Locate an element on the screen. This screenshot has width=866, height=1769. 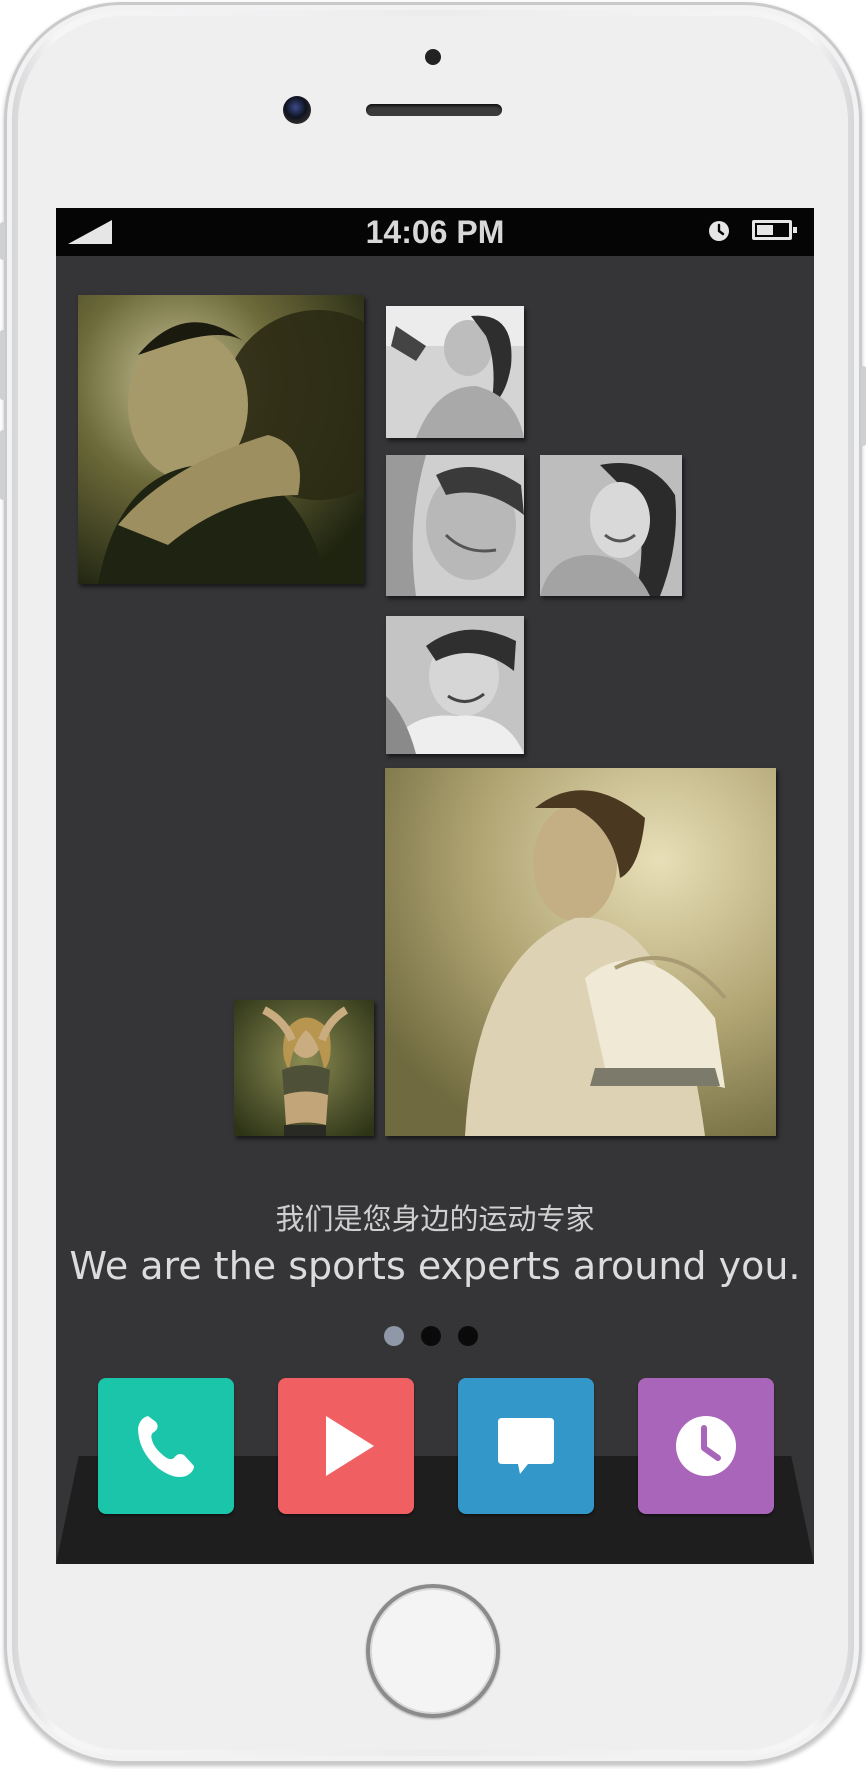
status-bar: 14:06 PM is located at coordinates (435, 232).